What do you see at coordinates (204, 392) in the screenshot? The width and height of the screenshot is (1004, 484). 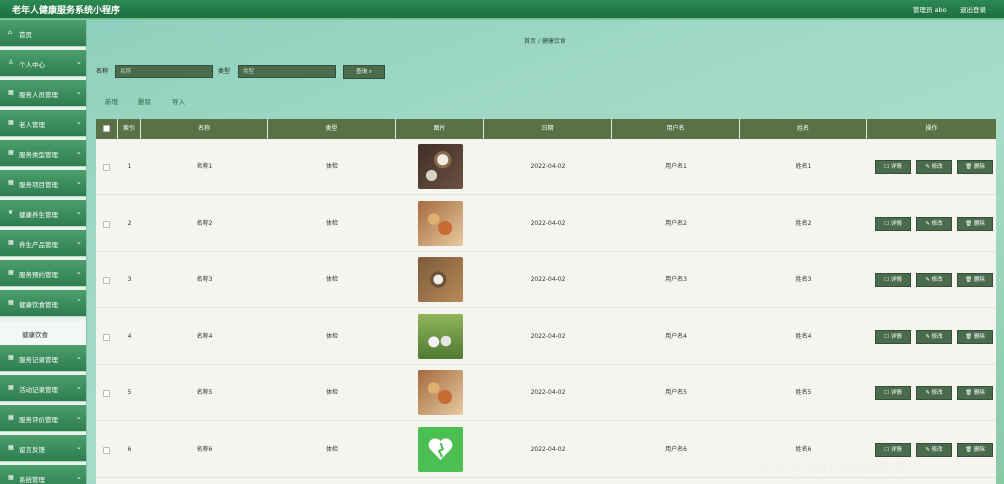 I see `row-name: 名称5` at bounding box center [204, 392].